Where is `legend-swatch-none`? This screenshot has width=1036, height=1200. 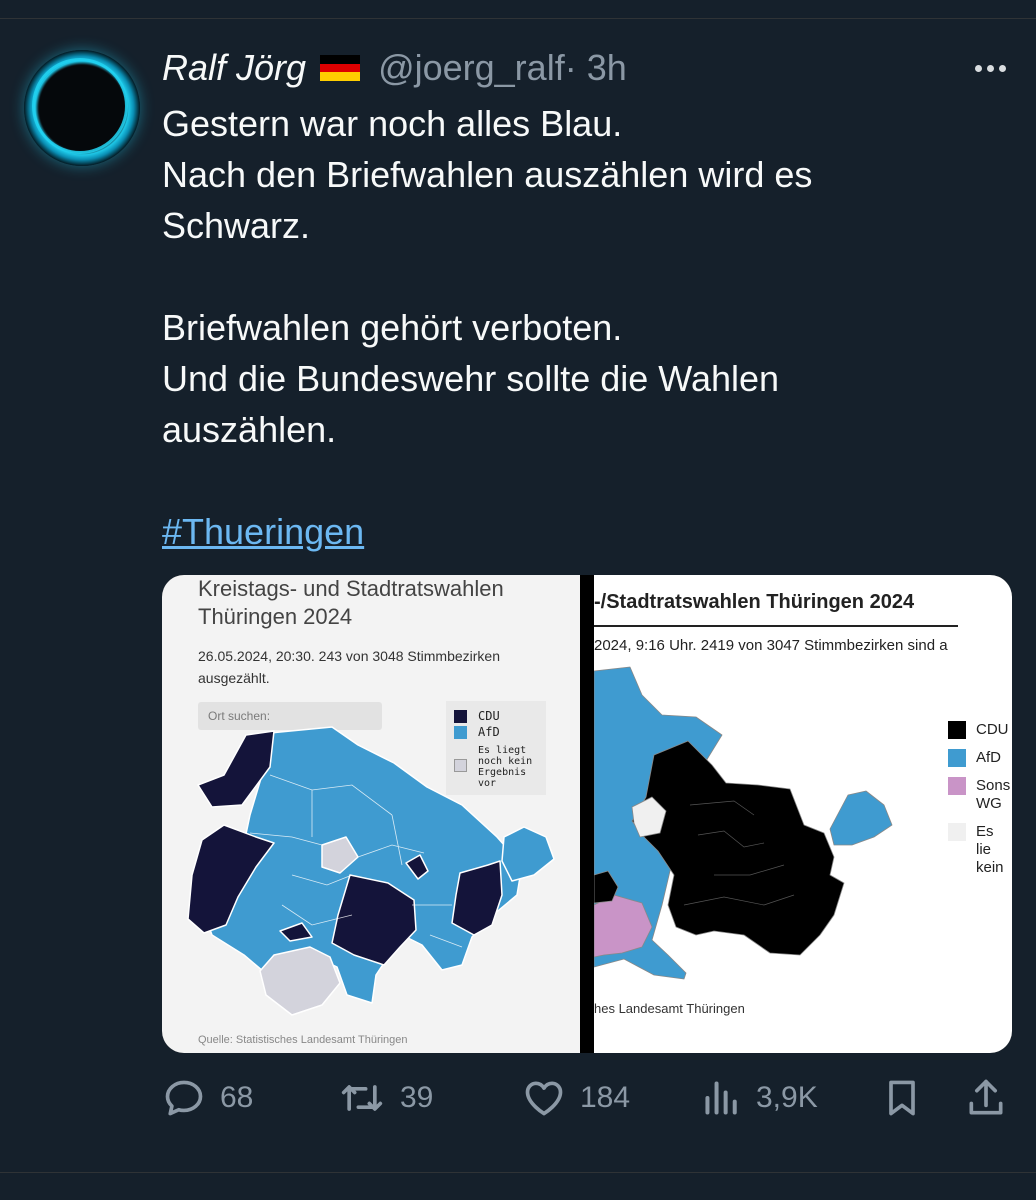
legend-swatch-none is located at coordinates (957, 832).